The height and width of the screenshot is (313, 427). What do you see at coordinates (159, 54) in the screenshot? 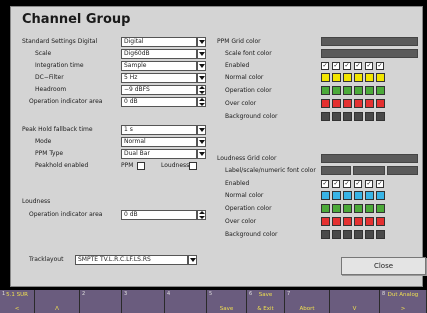
I see `scale-dropdown: Dig60dB` at bounding box center [159, 54].